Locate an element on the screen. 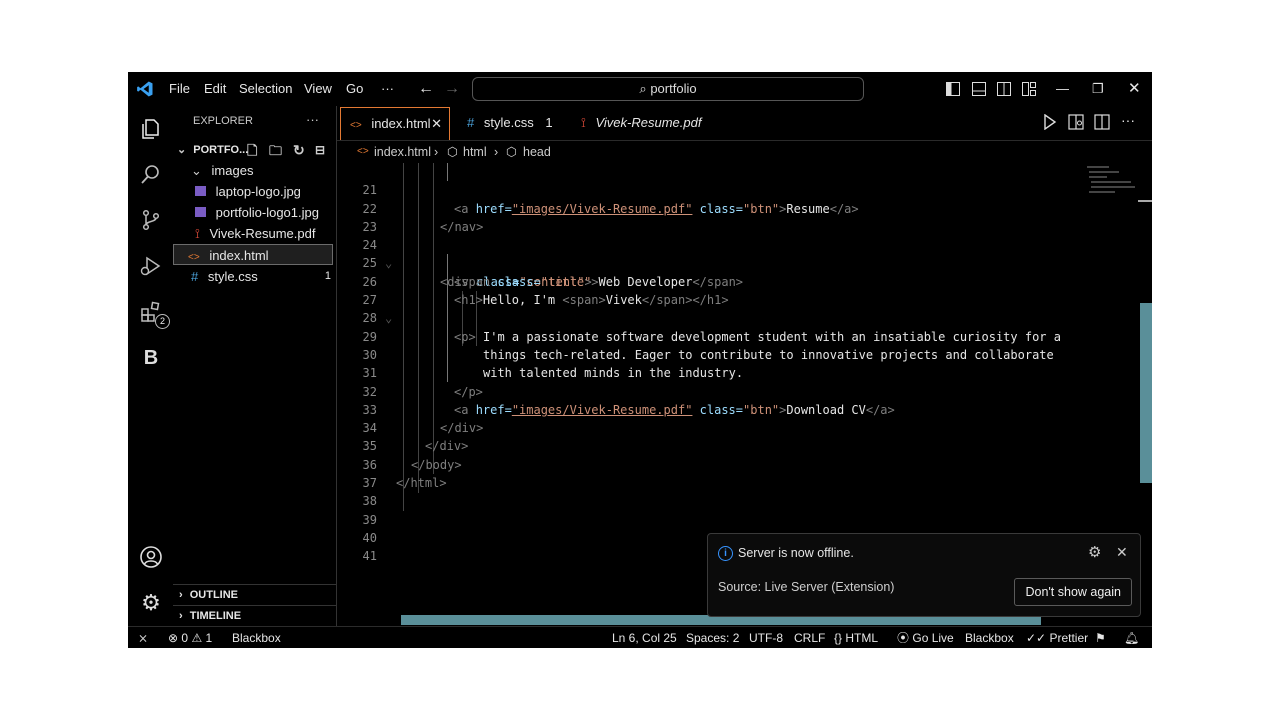 The image size is (1280, 720). menu-go: Go is located at coordinates (354, 89).